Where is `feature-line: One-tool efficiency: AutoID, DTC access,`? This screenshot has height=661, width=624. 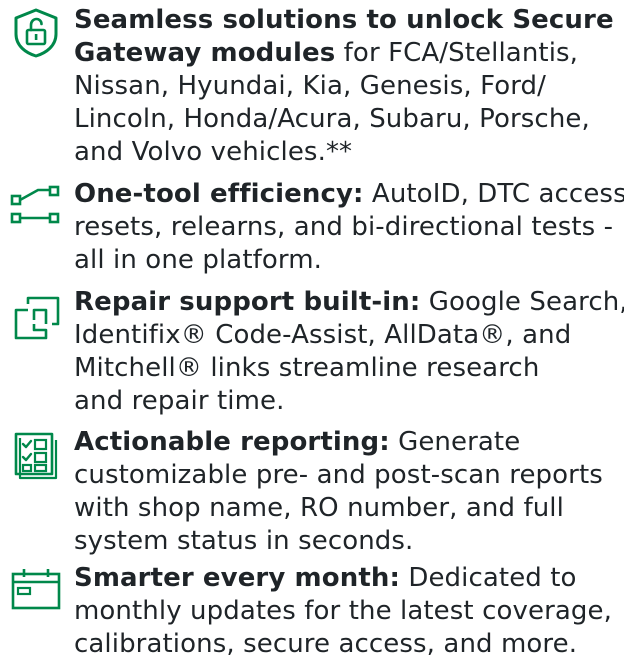
feature-line: One-tool efficiency: AutoID, DTC access, is located at coordinates (349, 194).